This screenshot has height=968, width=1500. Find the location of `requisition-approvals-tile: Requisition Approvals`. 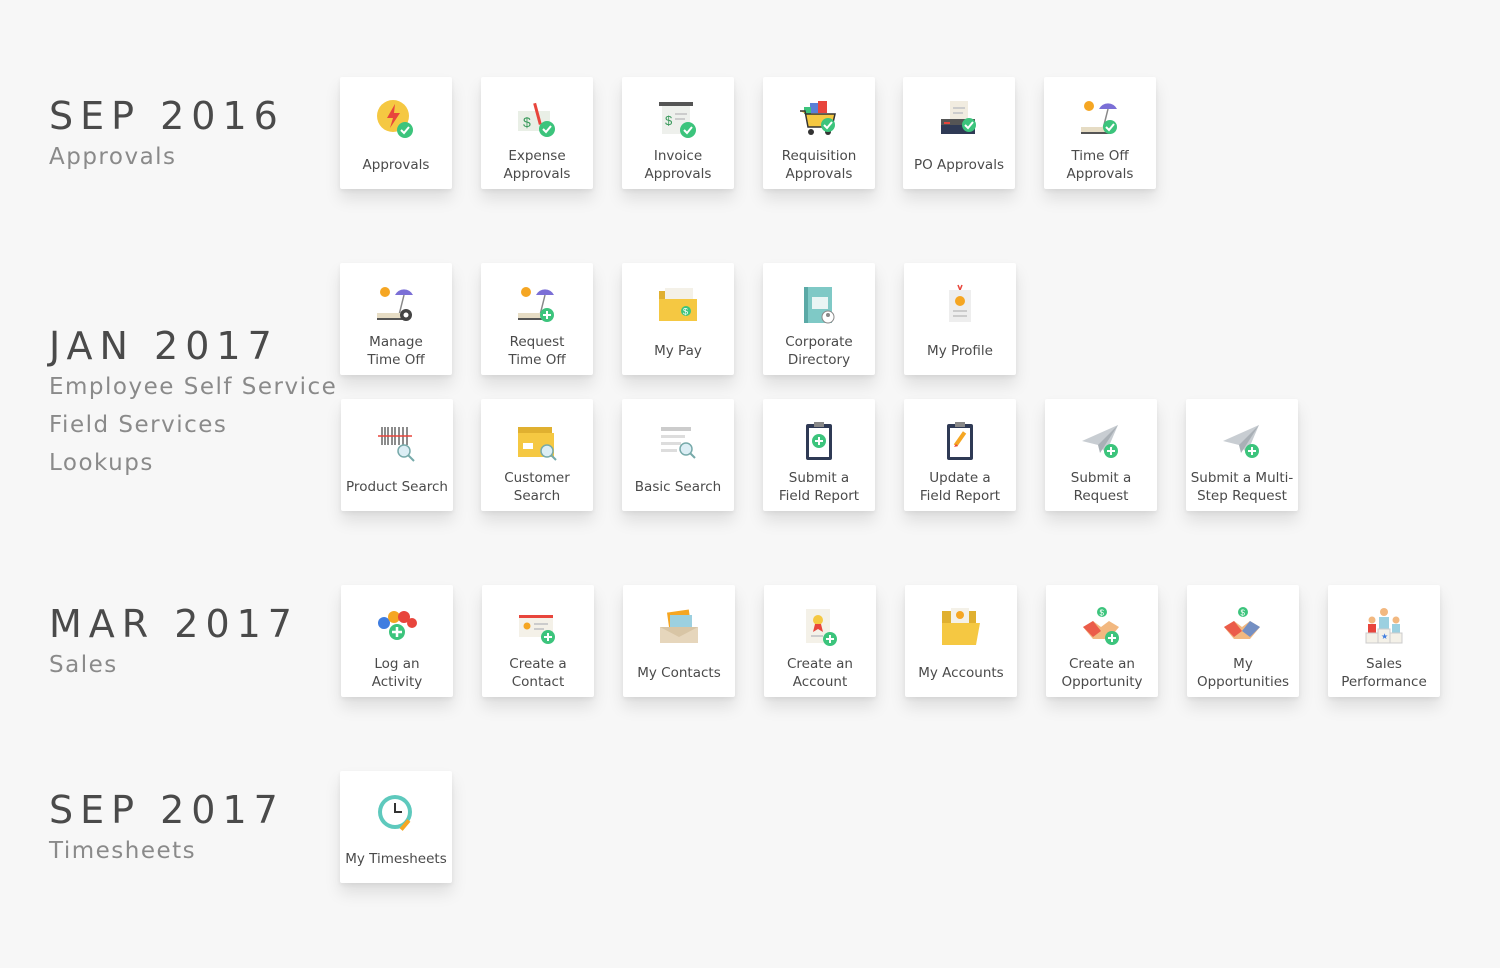

requisition-approvals-tile: Requisition Approvals is located at coordinates (819, 133).